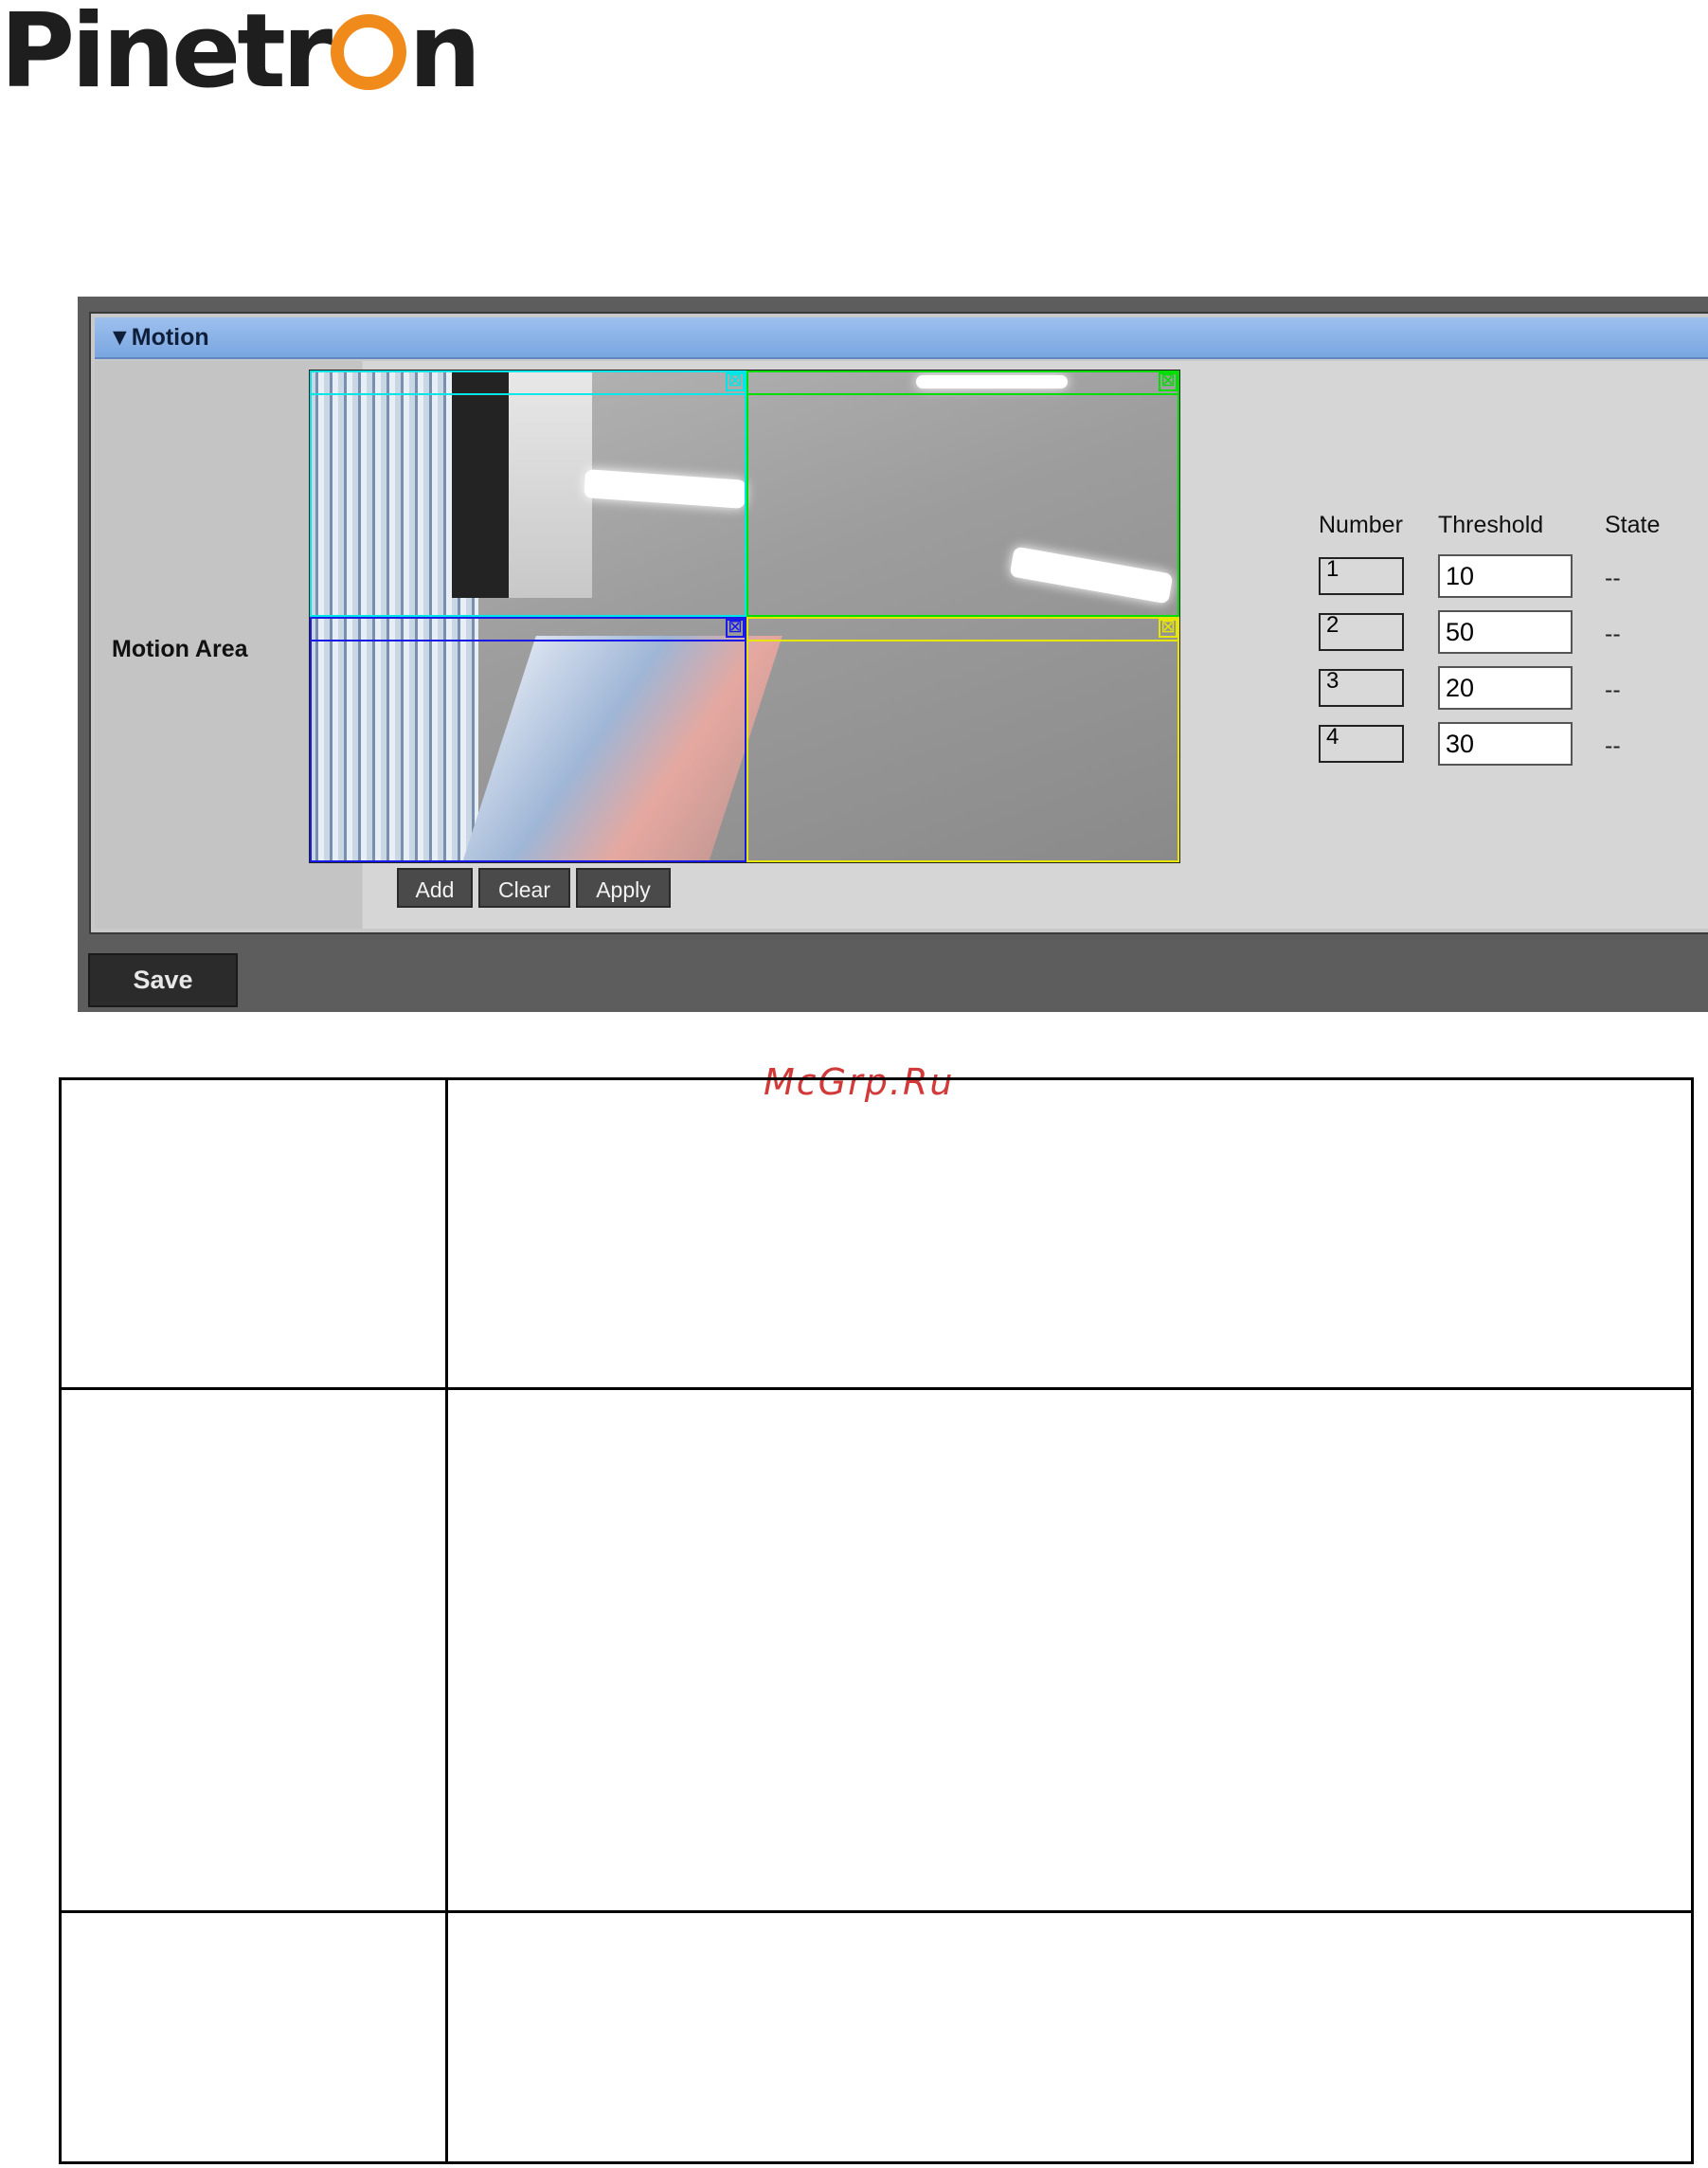 Image resolution: width=1708 pixels, height=2168 pixels. I want to click on table-column-divider, so click(447, 1620).